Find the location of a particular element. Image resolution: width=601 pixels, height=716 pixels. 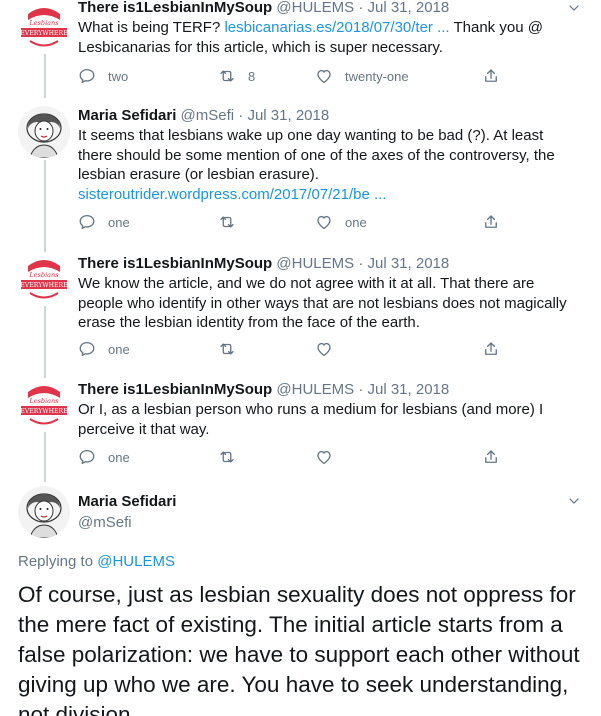

reply-count: two is located at coordinates (118, 76).